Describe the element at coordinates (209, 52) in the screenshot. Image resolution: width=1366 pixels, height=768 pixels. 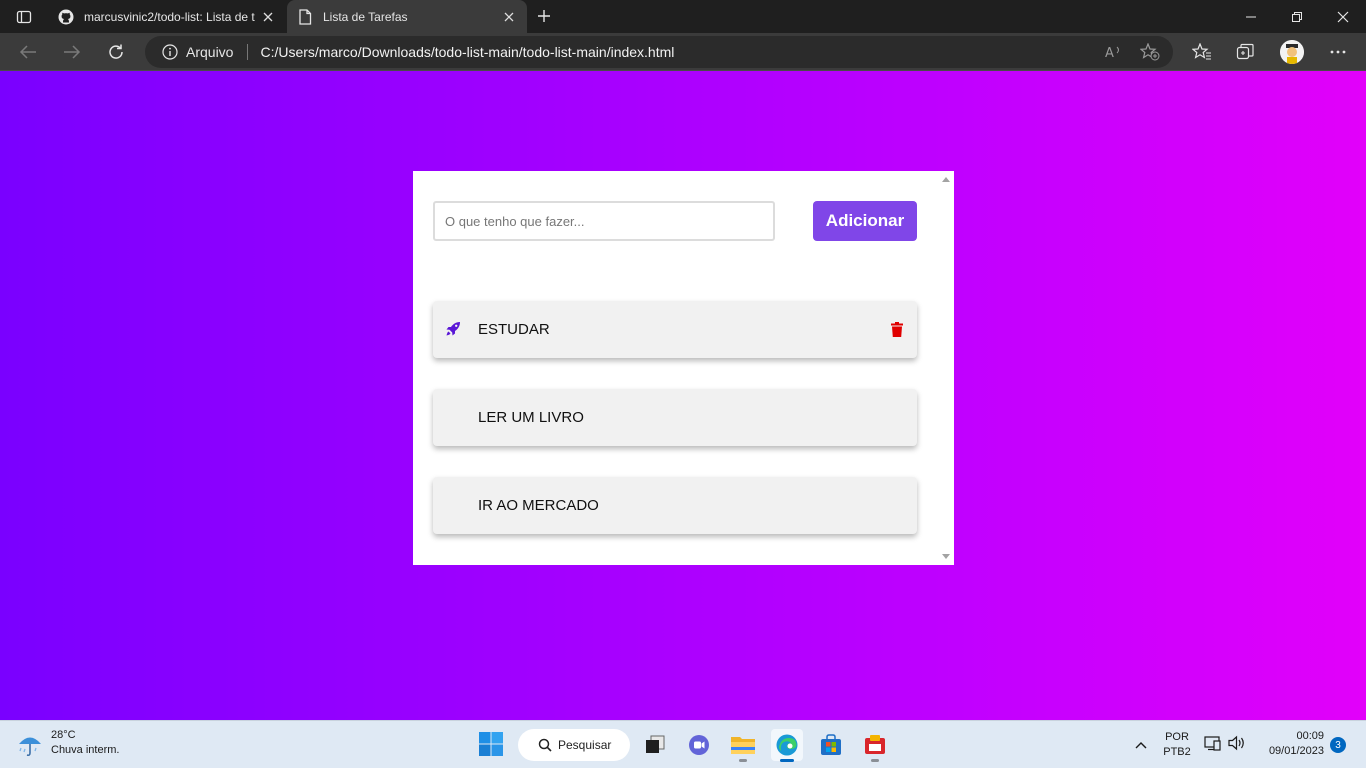
I see `site-info-label: Arquivo` at that location.